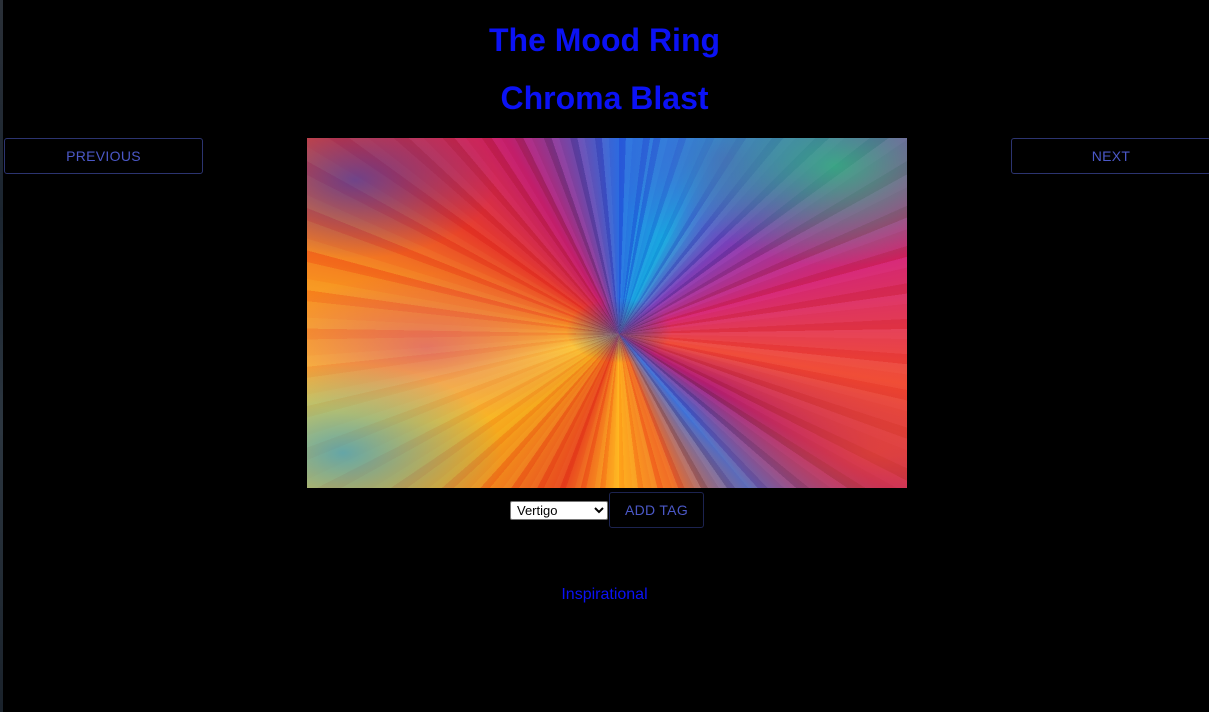 Image resolution: width=1209 pixels, height=712 pixels. I want to click on tag-select: Vertigo, so click(559, 510).